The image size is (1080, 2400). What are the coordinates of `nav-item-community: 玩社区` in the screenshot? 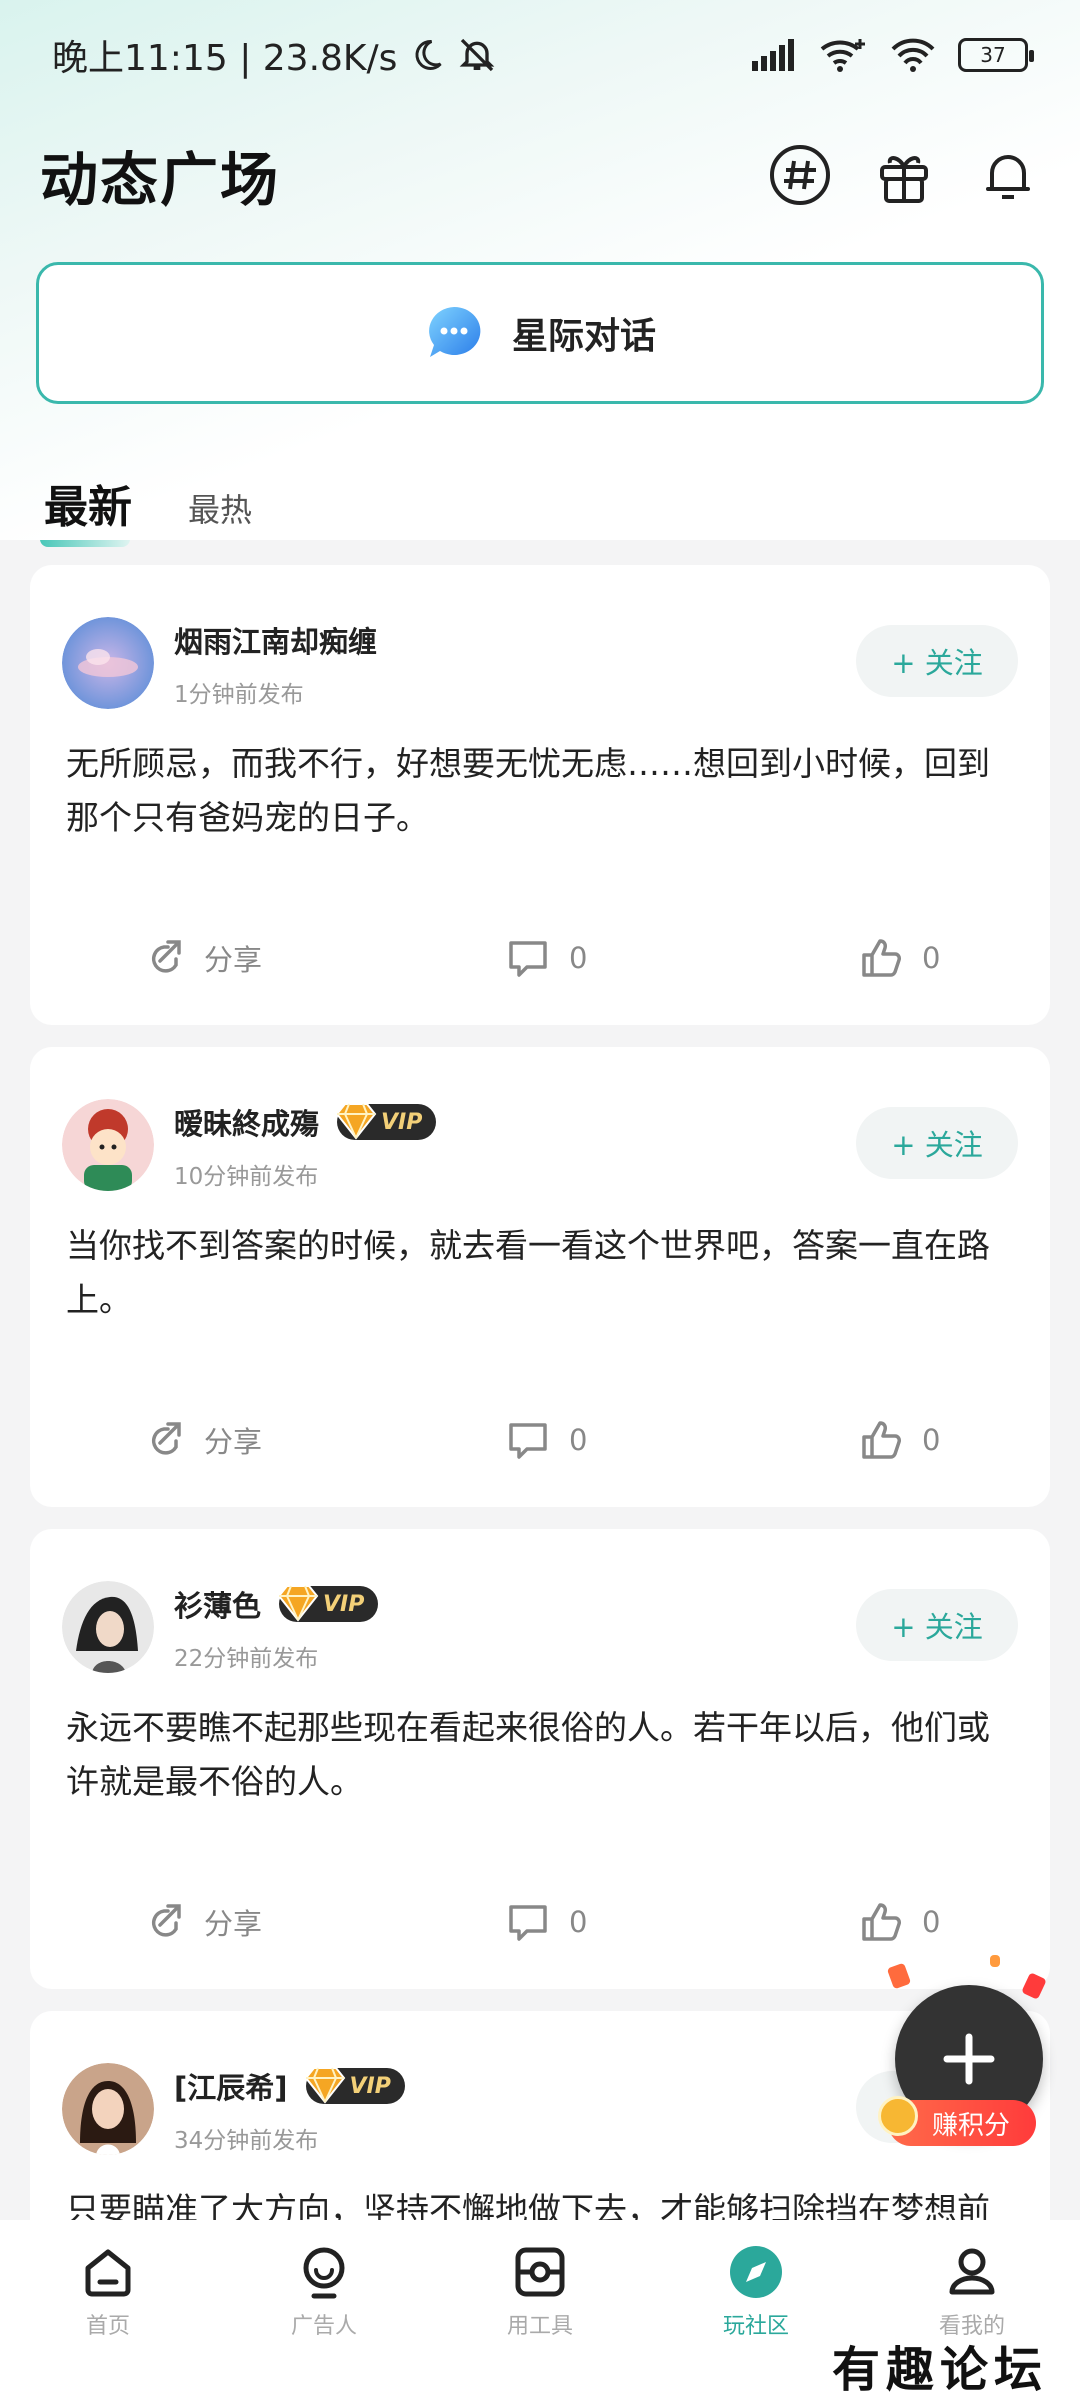 It's located at (756, 2321).